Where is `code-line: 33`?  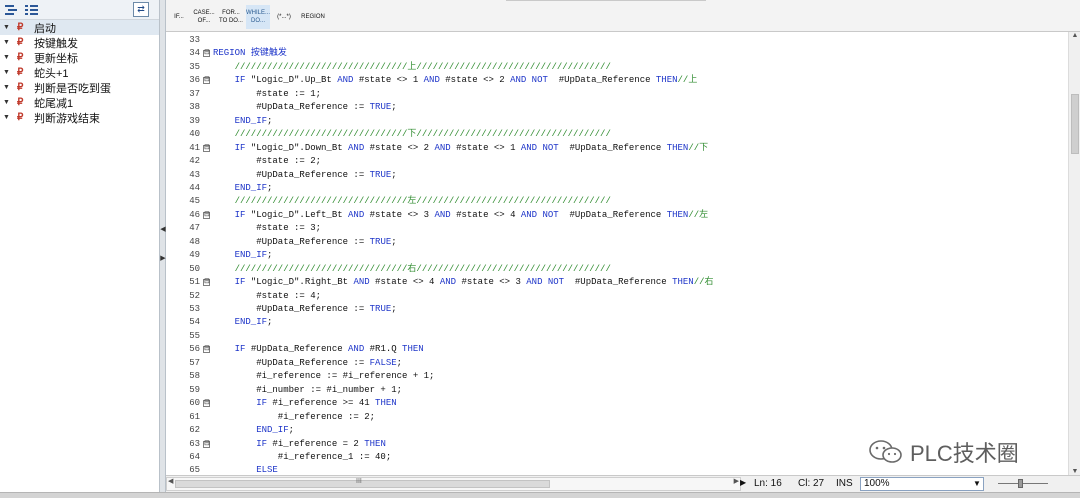 code-line: 33 is located at coordinates (616, 40).